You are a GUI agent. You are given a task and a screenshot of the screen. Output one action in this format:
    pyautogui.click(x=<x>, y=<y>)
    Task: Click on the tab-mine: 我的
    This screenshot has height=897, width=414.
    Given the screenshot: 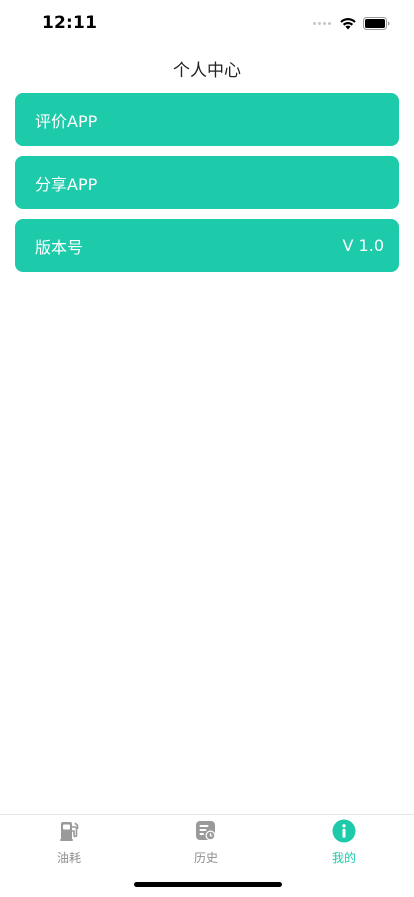 What is the action you would take?
    pyautogui.click(x=344, y=842)
    